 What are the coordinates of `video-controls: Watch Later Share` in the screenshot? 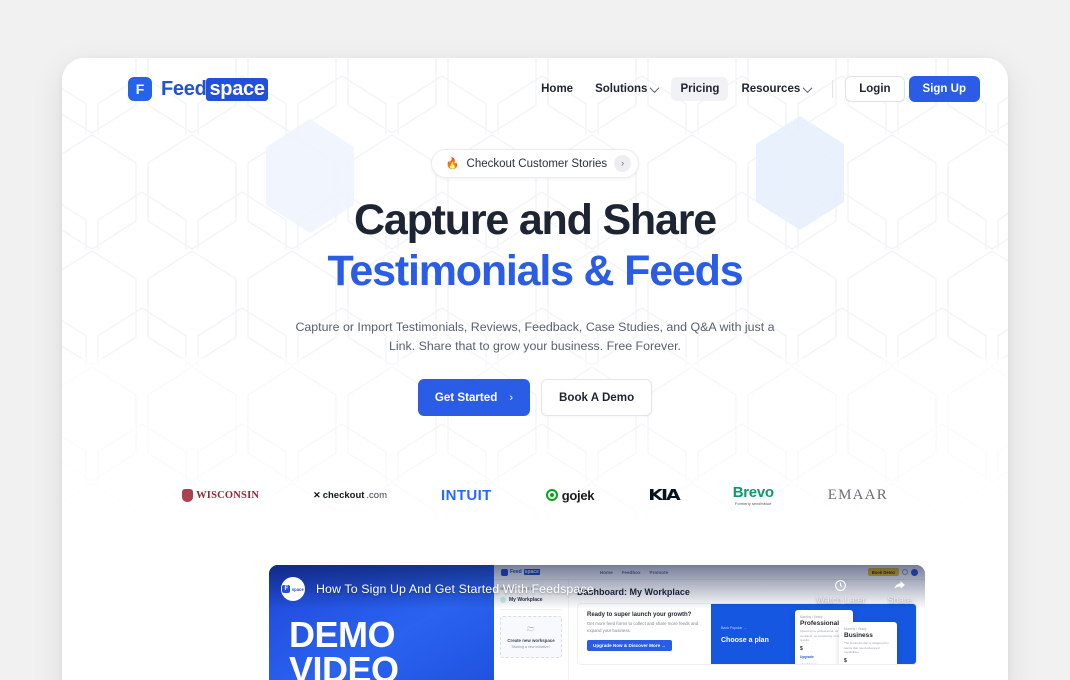 It's located at (864, 592).